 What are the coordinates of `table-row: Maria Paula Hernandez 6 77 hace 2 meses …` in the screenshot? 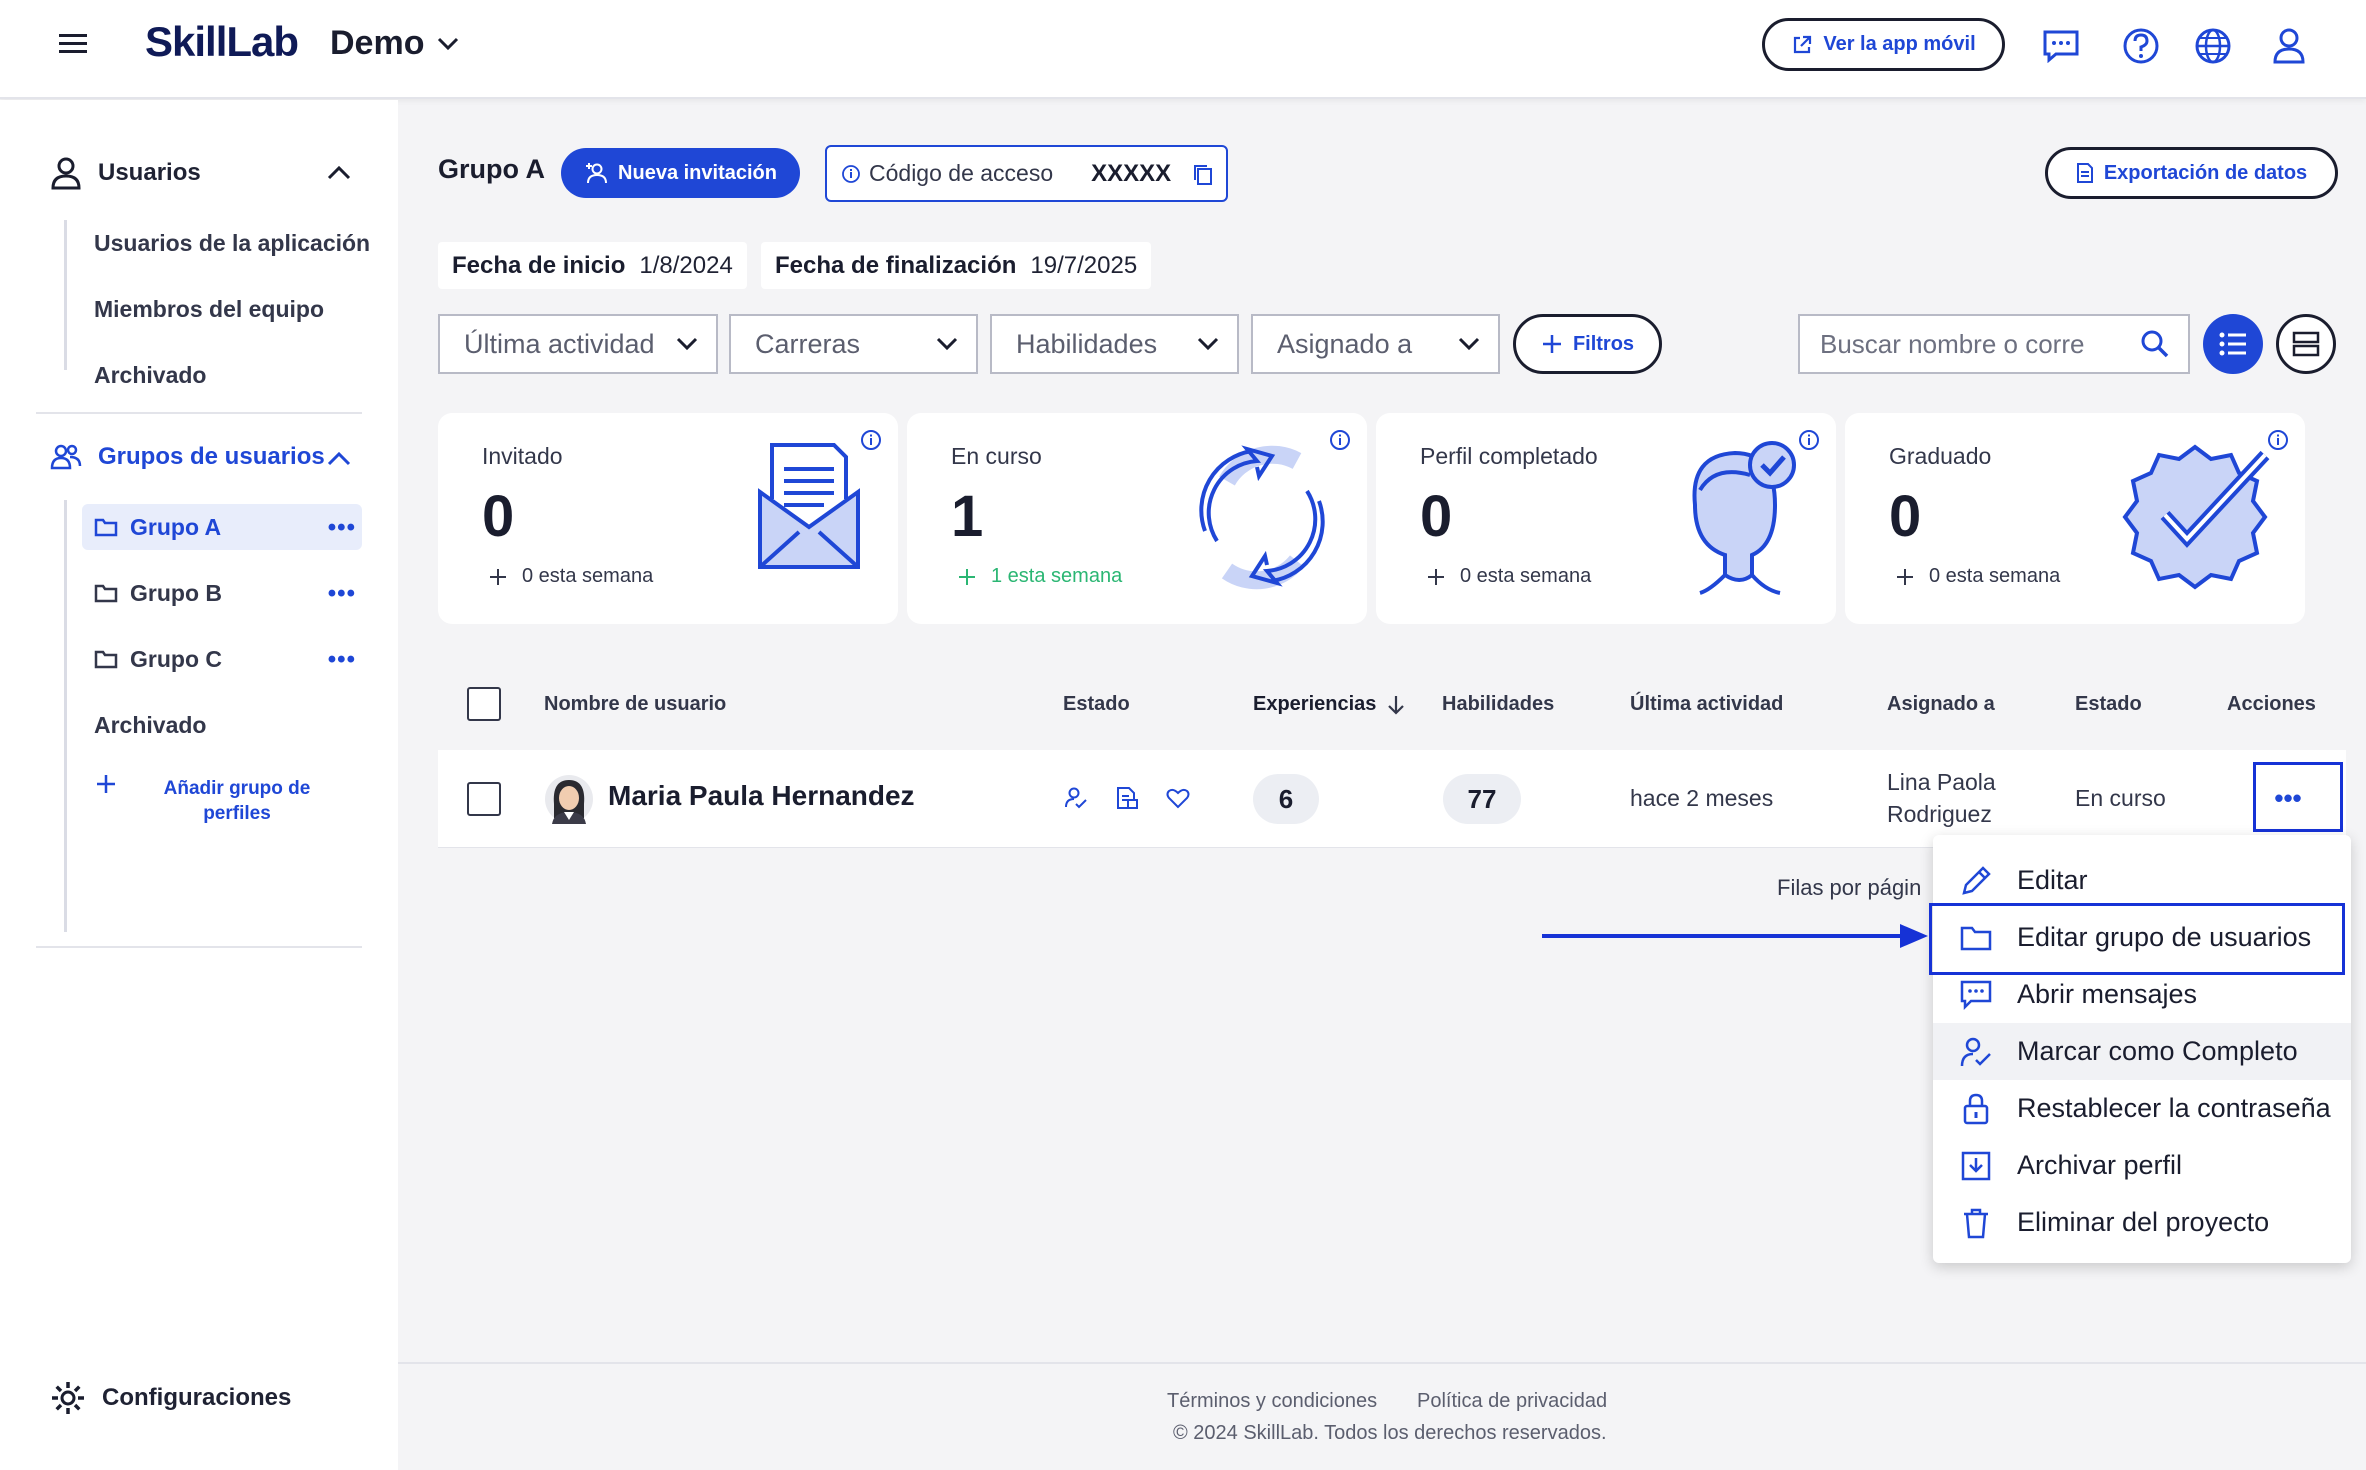 It's located at (1392, 799).